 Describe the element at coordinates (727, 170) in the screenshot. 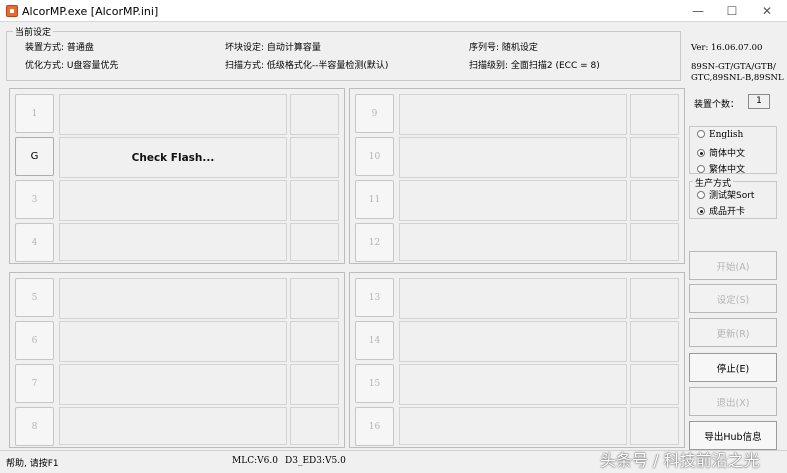

I see `lang-traditional-label: 繁体中文` at that location.